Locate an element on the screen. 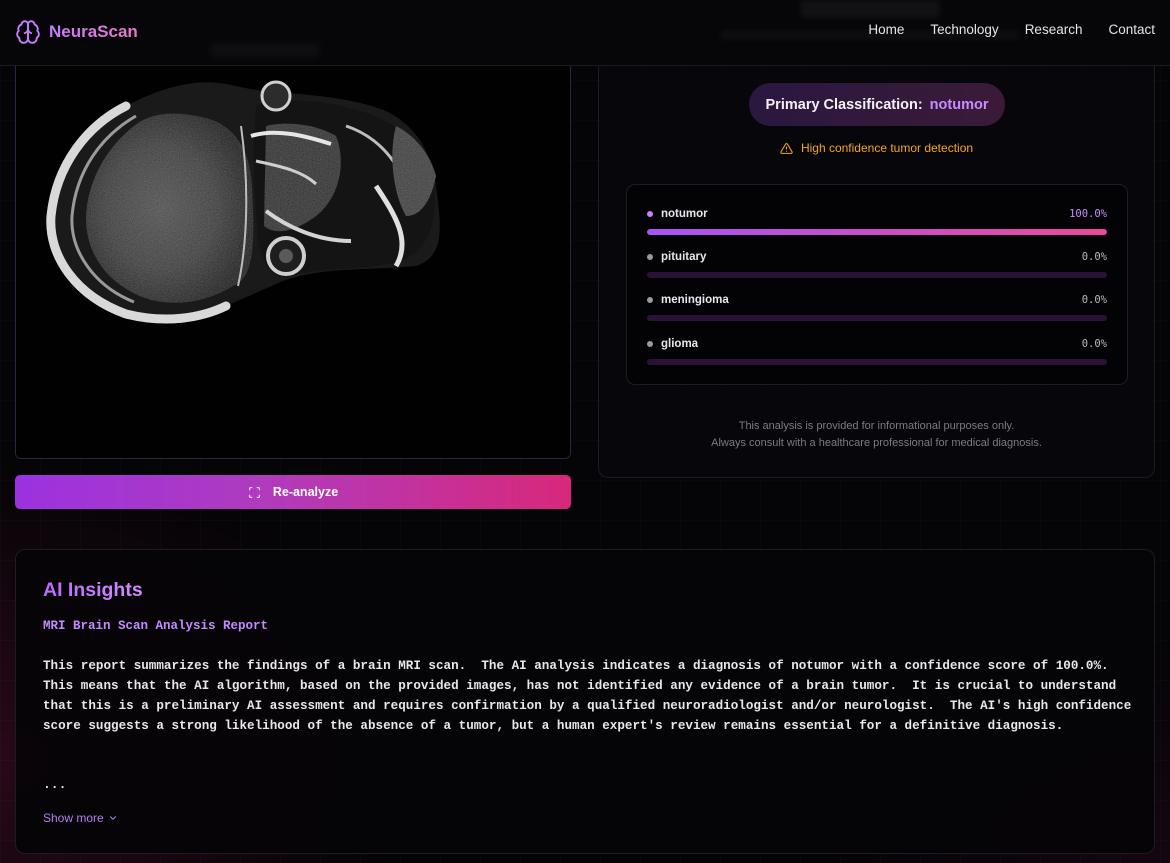 The height and width of the screenshot is (863, 1170). brain-icon is located at coordinates (28, 32).